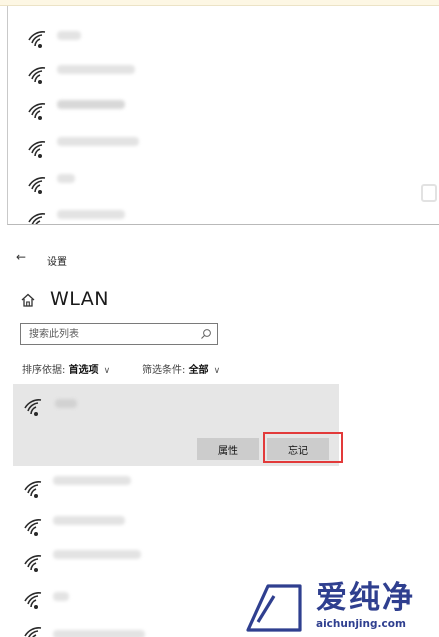 The width and height of the screenshot is (439, 637). I want to click on properties-button: 属性, so click(228, 449).